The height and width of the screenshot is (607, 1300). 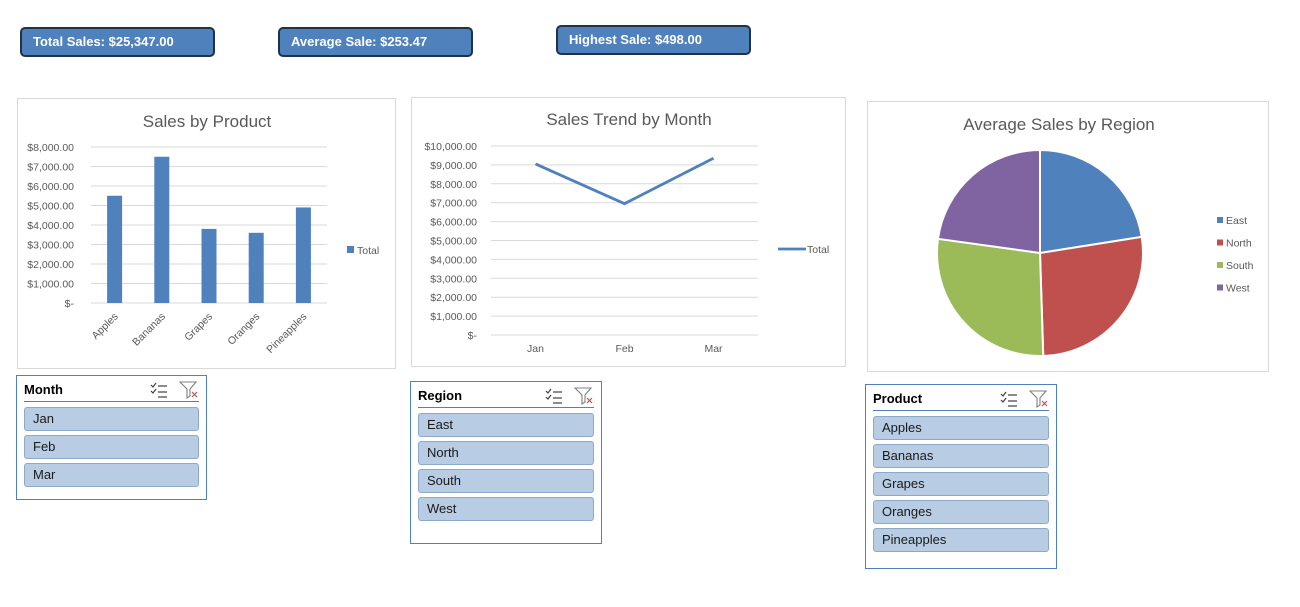 I want to click on legend-label: West, so click(x=1238, y=289).